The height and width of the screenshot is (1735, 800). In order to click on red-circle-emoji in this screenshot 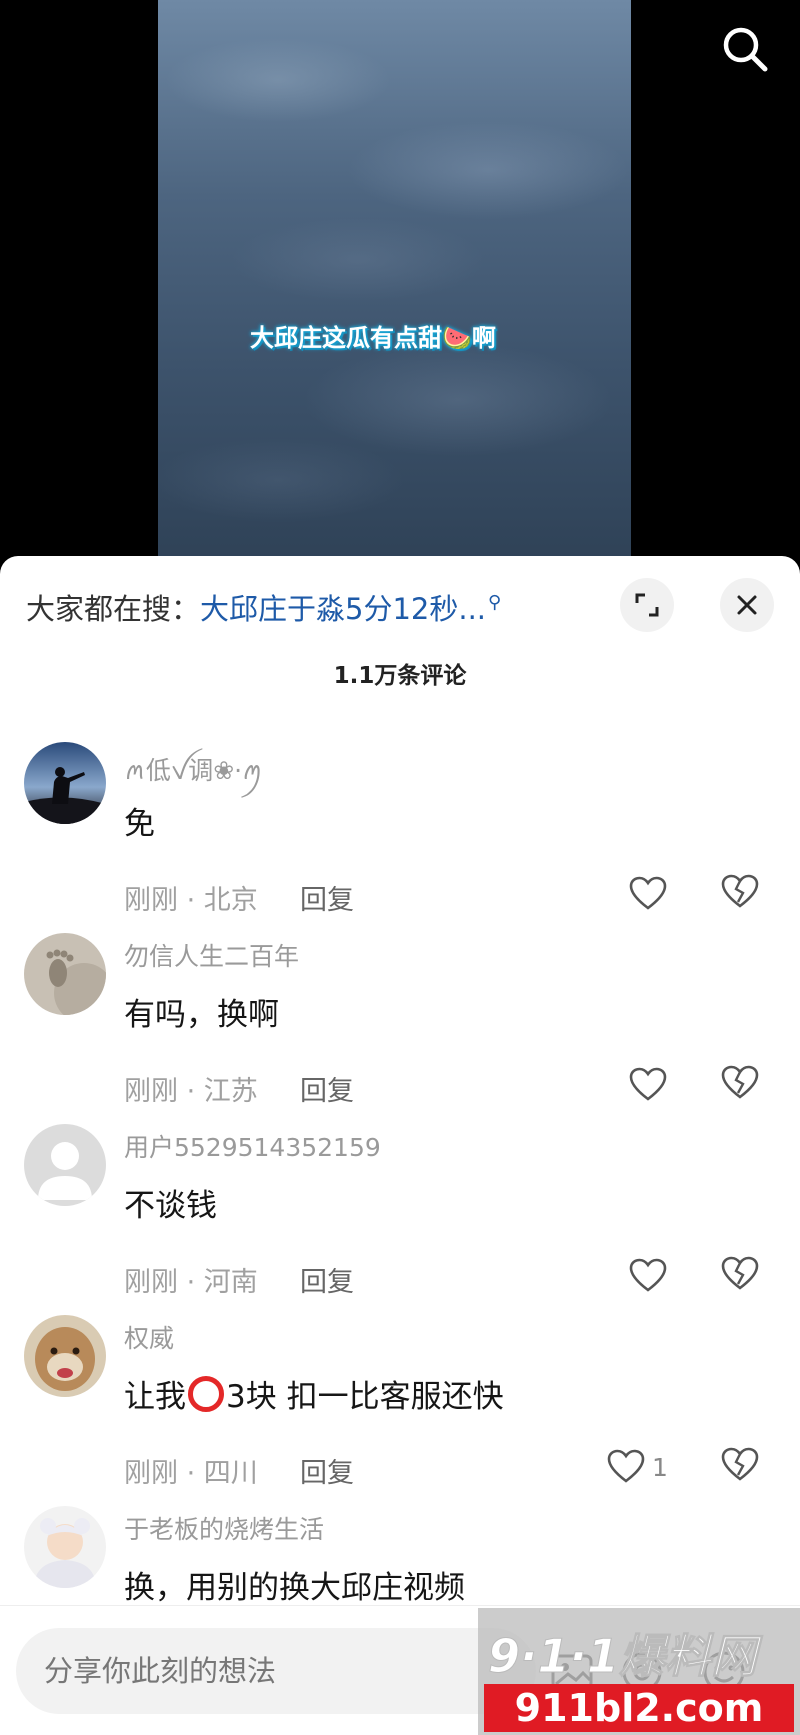, I will do `click(206, 1394)`.